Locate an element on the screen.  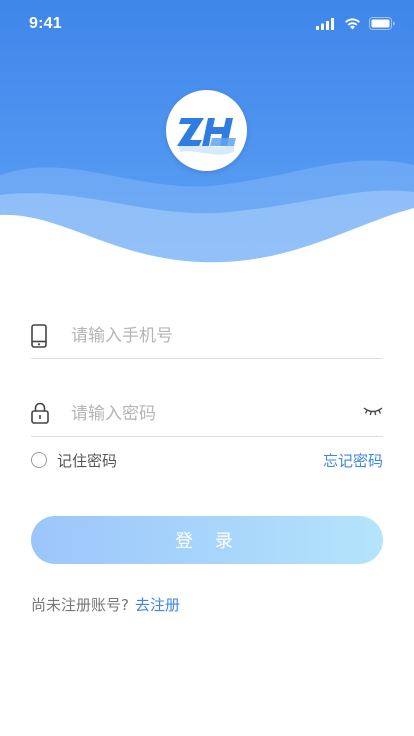
remember-radio is located at coordinates (39, 460).